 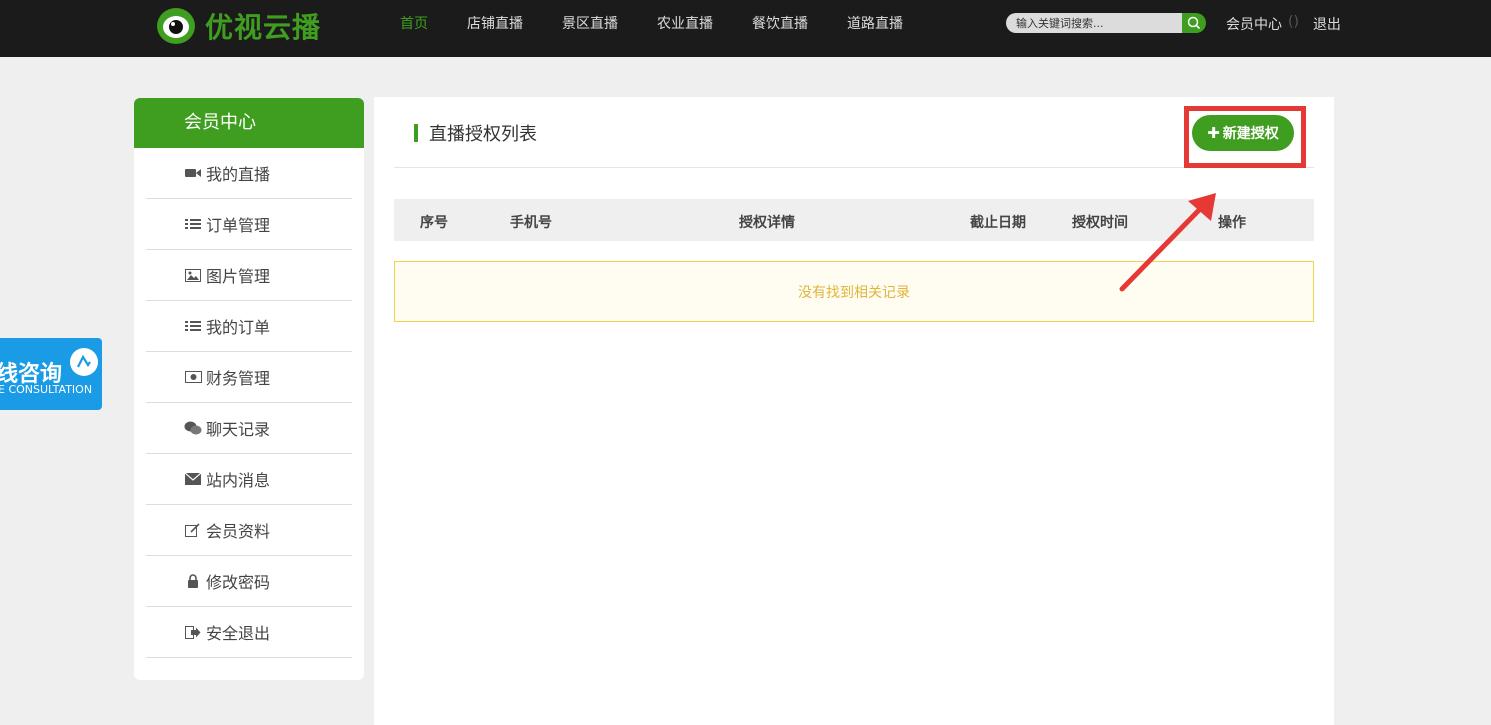 What do you see at coordinates (238, 276) in the screenshot?
I see `sidebar-item-label: 图片管理` at bounding box center [238, 276].